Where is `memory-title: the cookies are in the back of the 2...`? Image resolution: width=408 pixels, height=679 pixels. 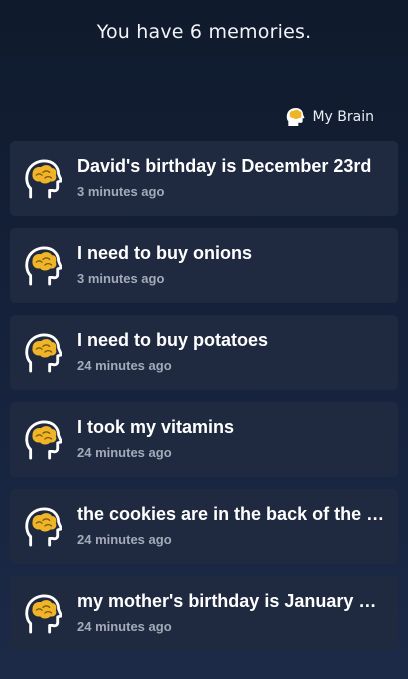
memory-title: the cookies are in the back of the 2... is located at coordinates (231, 514).